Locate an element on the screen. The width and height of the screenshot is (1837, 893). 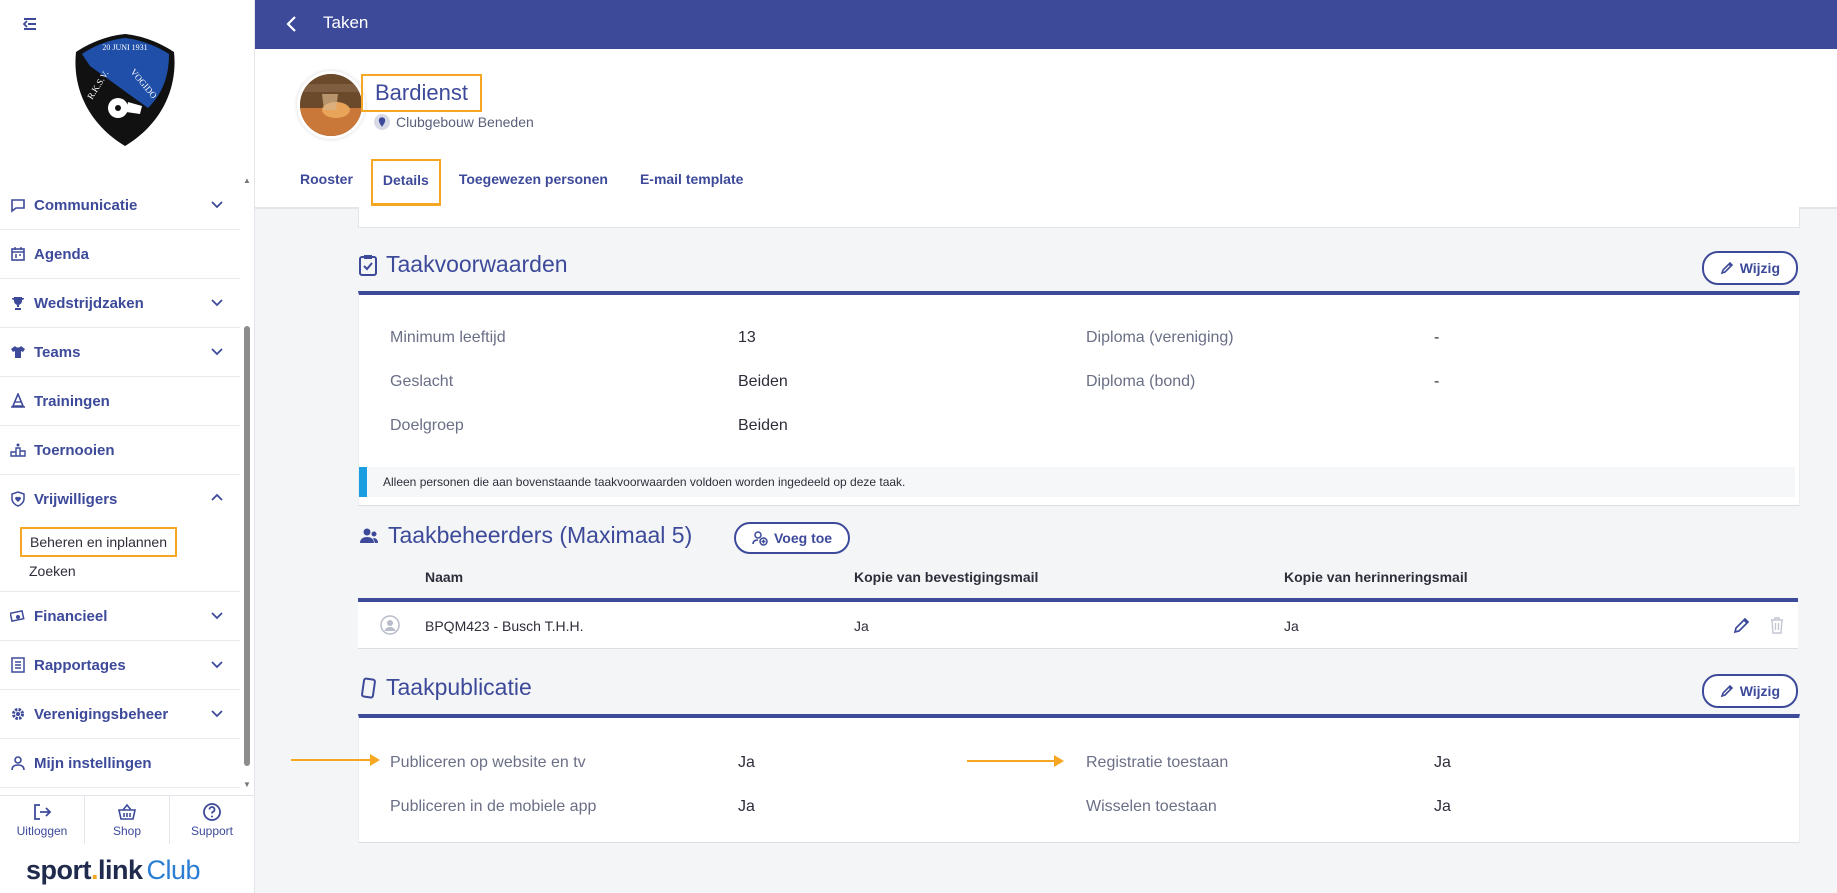
gender-label: Geslacht is located at coordinates (422, 381).